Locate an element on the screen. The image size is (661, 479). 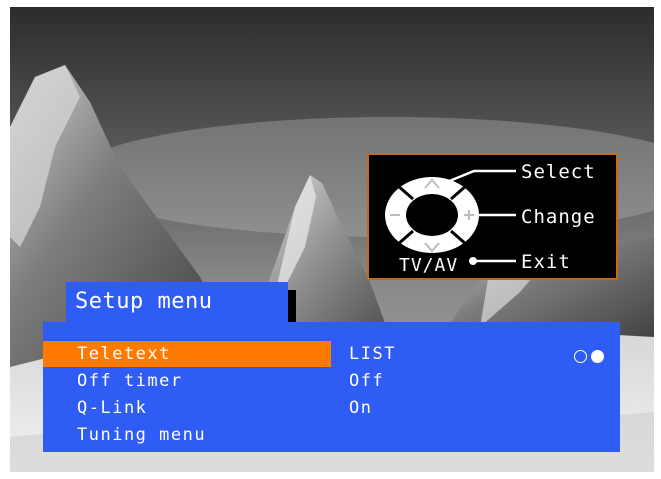
tvav-button-dot-icon is located at coordinates (473, 261).